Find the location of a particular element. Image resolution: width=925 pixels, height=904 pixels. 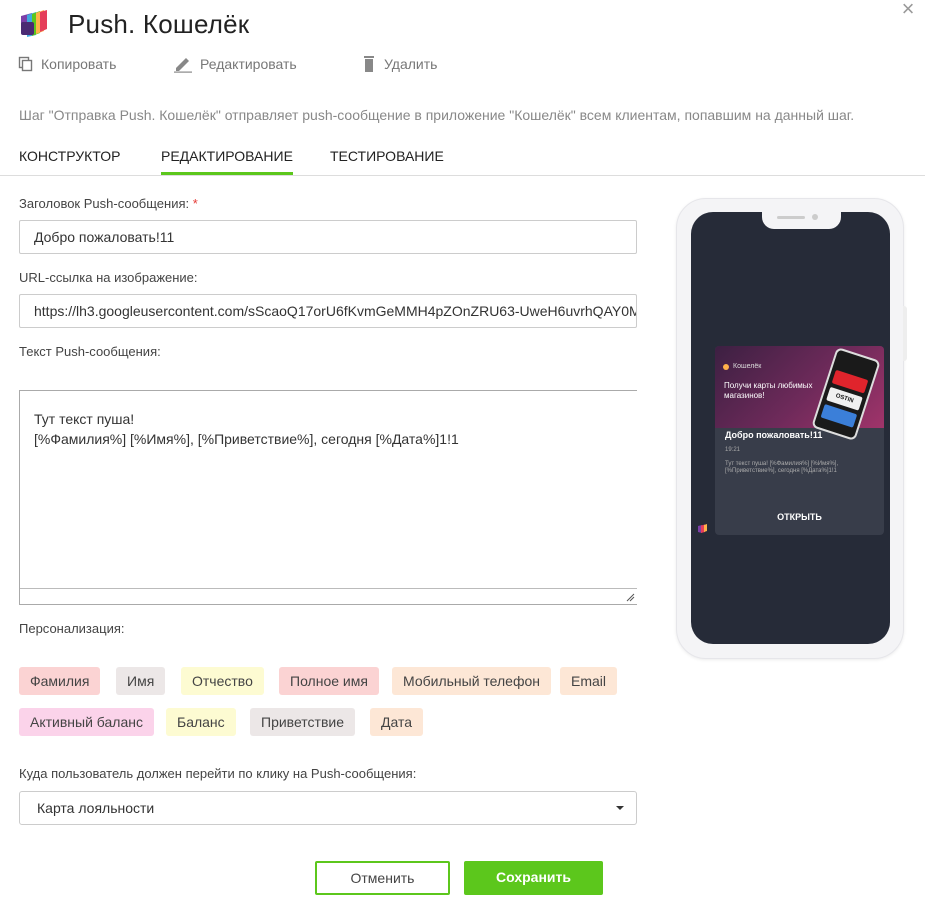

dropdown-arrow-icon is located at coordinates (620, 808).